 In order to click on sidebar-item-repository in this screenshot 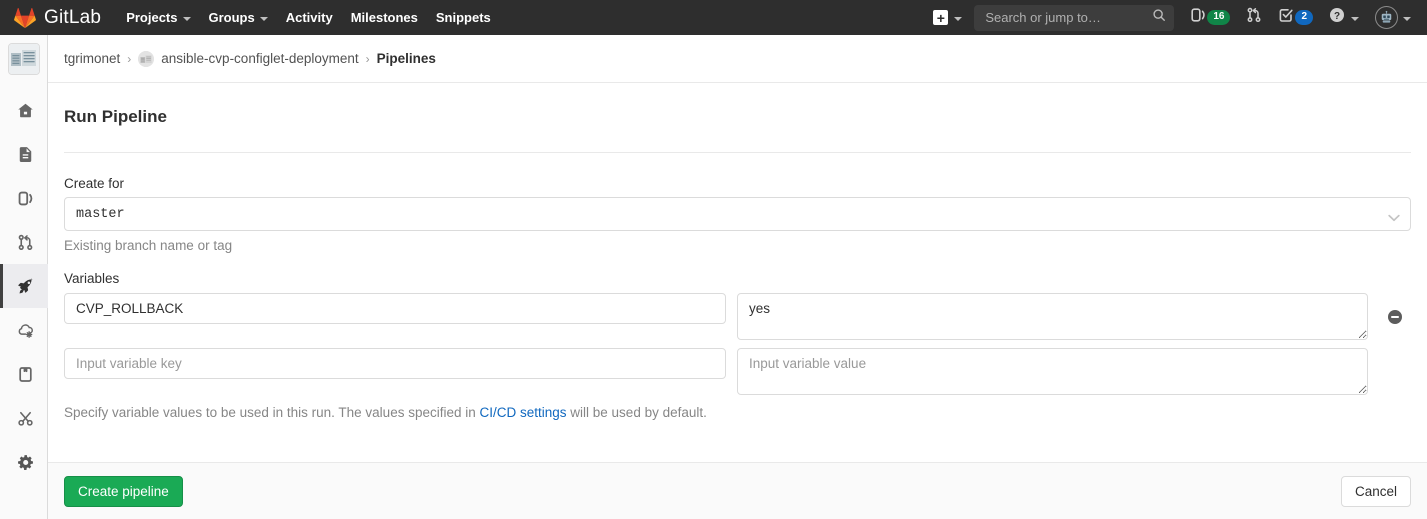, I will do `click(24, 154)`.